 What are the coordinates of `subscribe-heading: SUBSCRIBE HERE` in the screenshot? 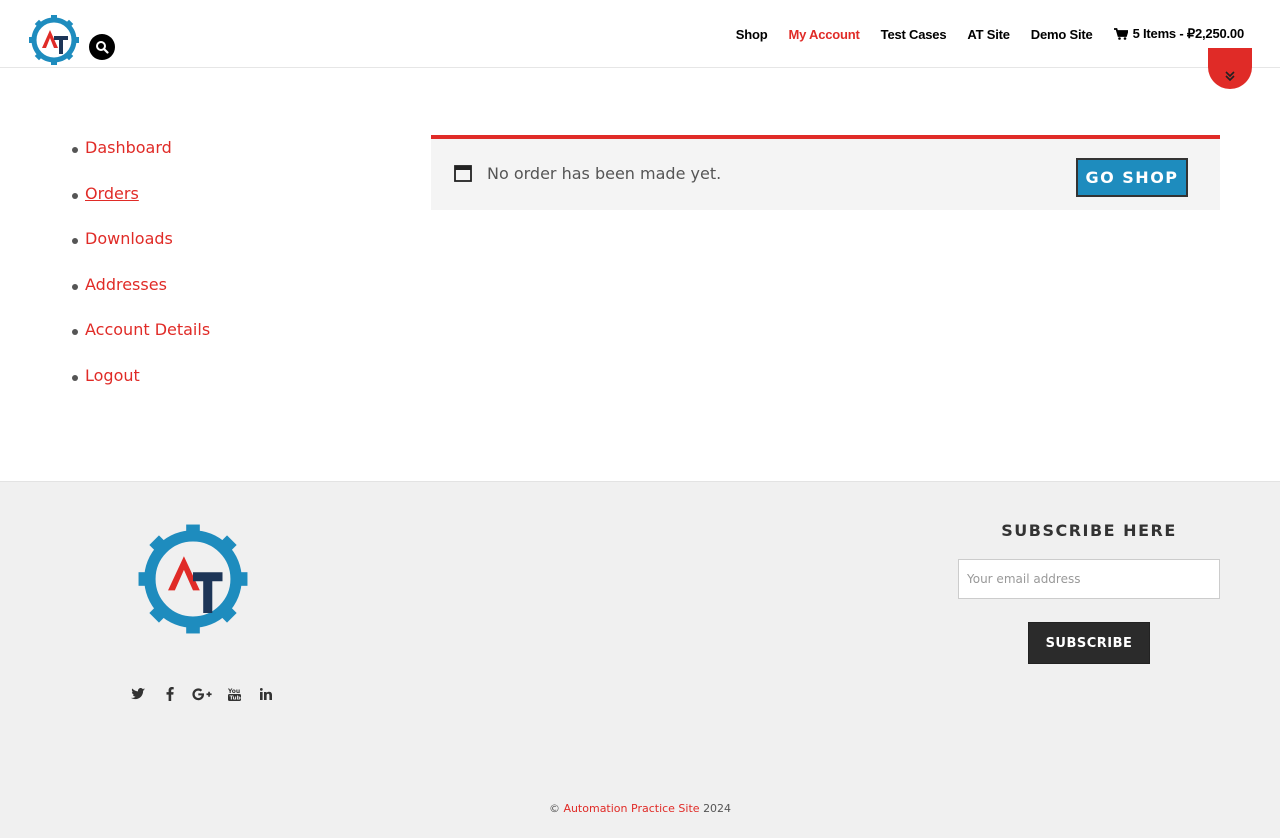 It's located at (1089, 530).